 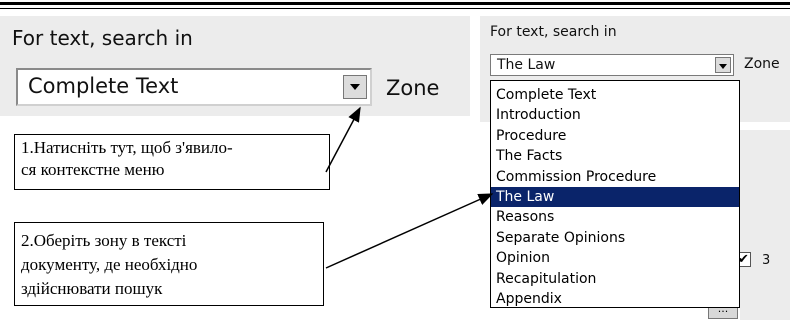 What do you see at coordinates (409, 231) in the screenshot?
I see `arrow-to-dropdown-list` at bounding box center [409, 231].